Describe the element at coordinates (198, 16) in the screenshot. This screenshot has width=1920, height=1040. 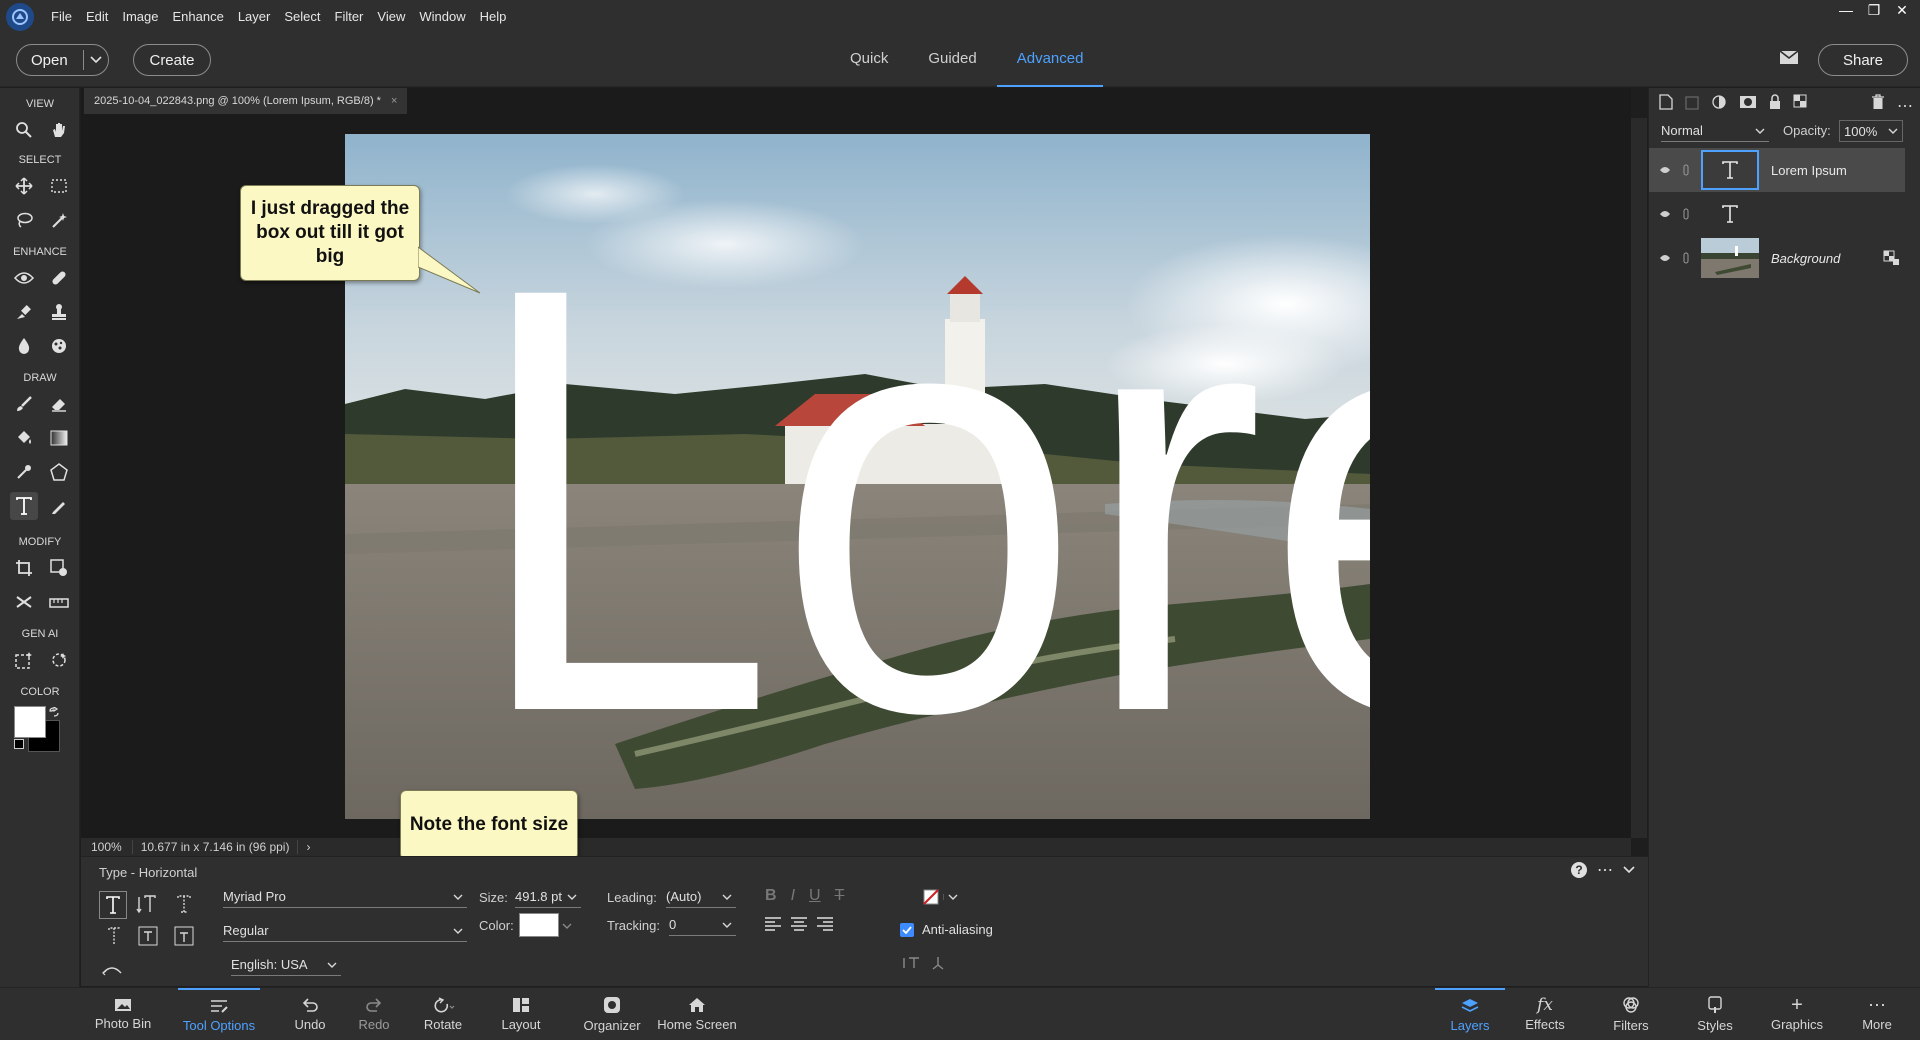
I see `menu-enhance: Enhance` at that location.